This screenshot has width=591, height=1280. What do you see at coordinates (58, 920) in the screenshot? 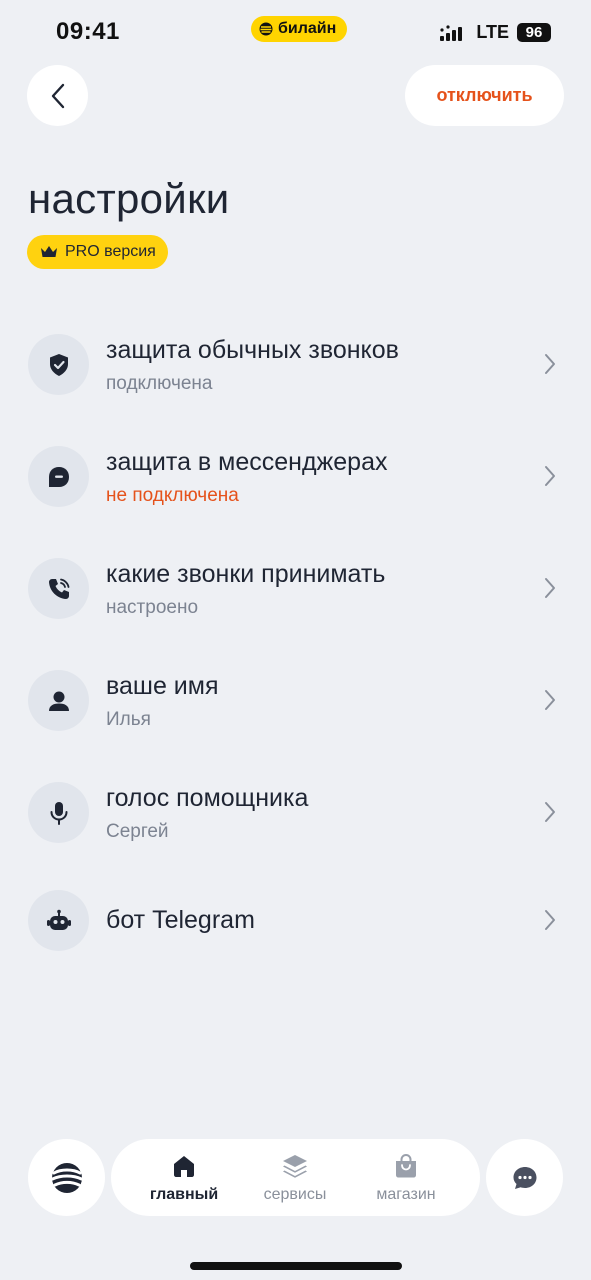
I see `robot-icon` at bounding box center [58, 920].